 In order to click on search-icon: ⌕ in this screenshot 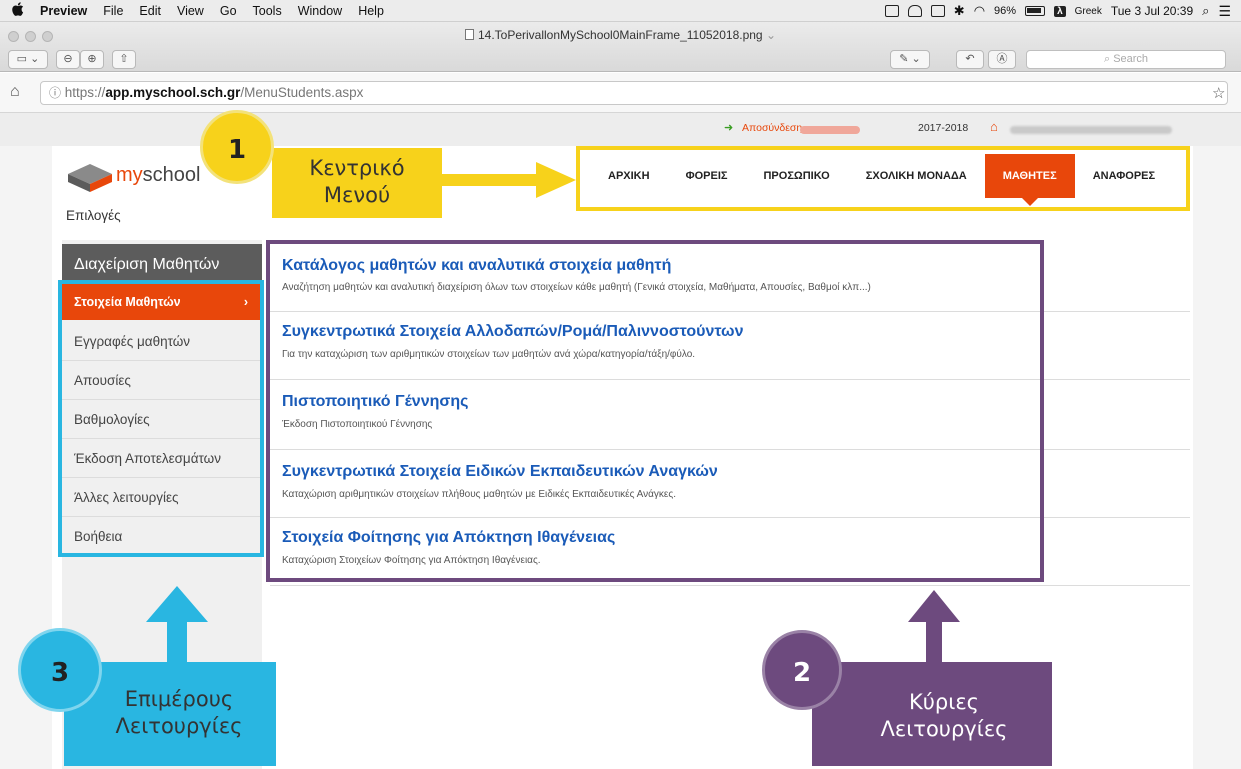, I will do `click(1107, 59)`.